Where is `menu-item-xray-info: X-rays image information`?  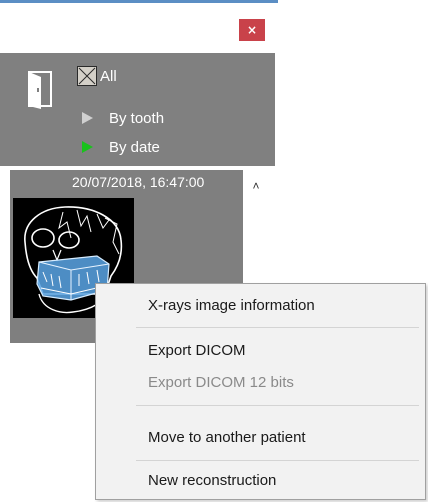 menu-item-xray-info: X-rays image information is located at coordinates (231, 305).